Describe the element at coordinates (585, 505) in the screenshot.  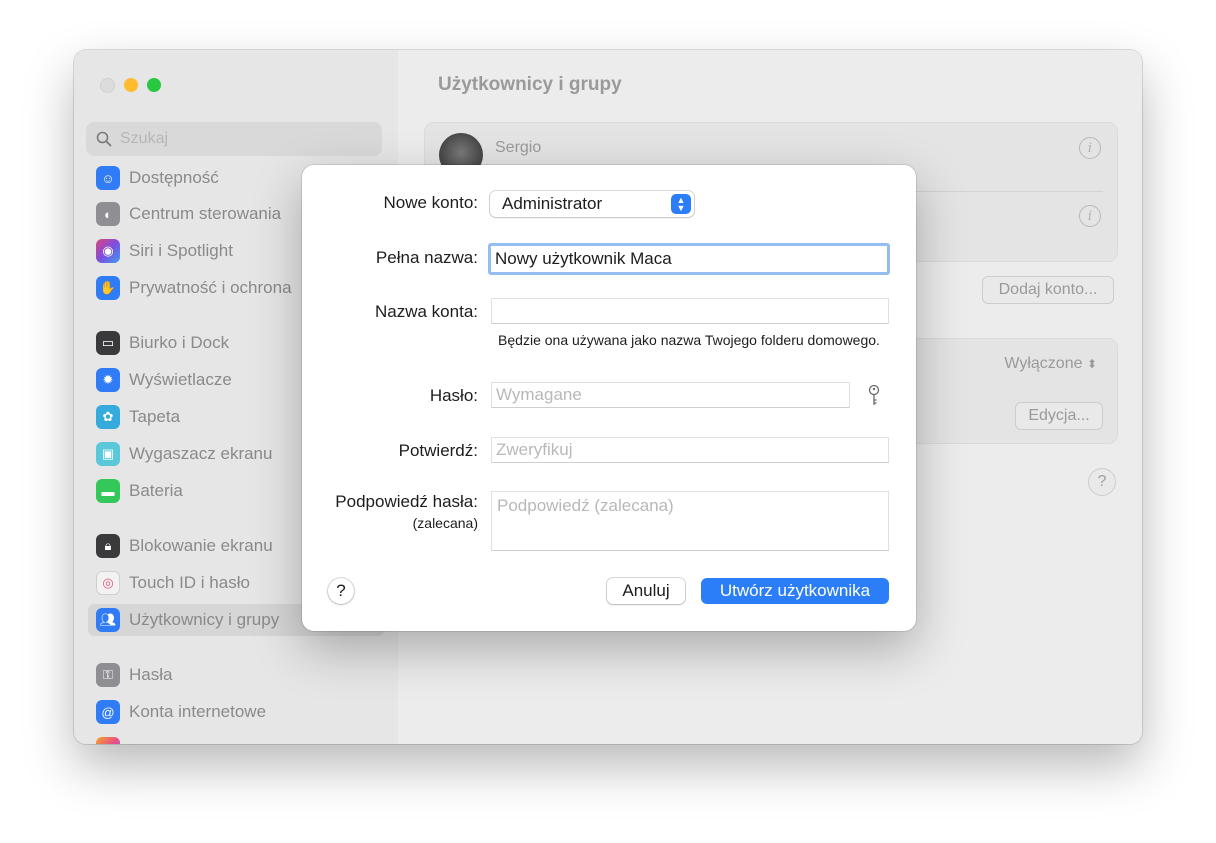
I see `hint-placeholder: Podpowiedź (zalecana)` at that location.